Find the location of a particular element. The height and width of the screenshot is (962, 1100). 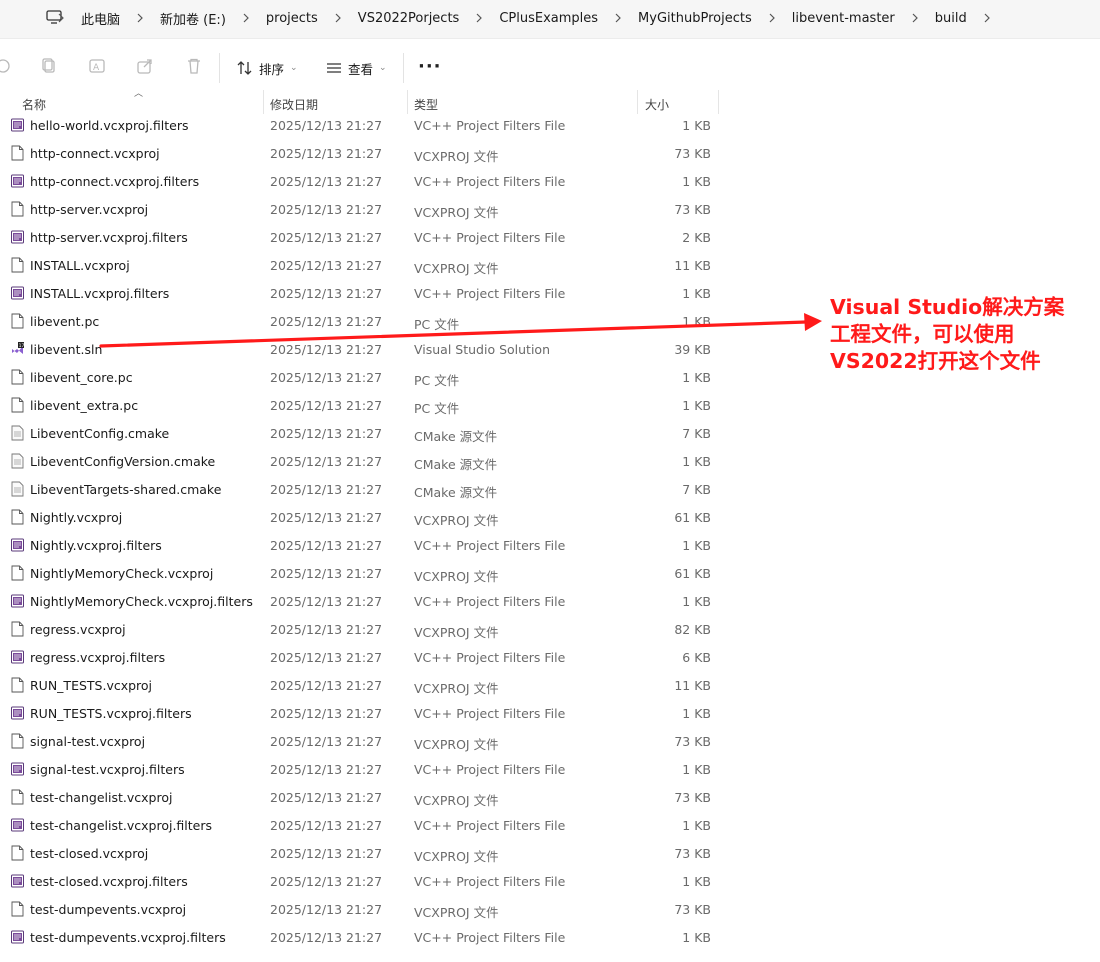

view-button: 查看 ⌄ is located at coordinates (356, 68).